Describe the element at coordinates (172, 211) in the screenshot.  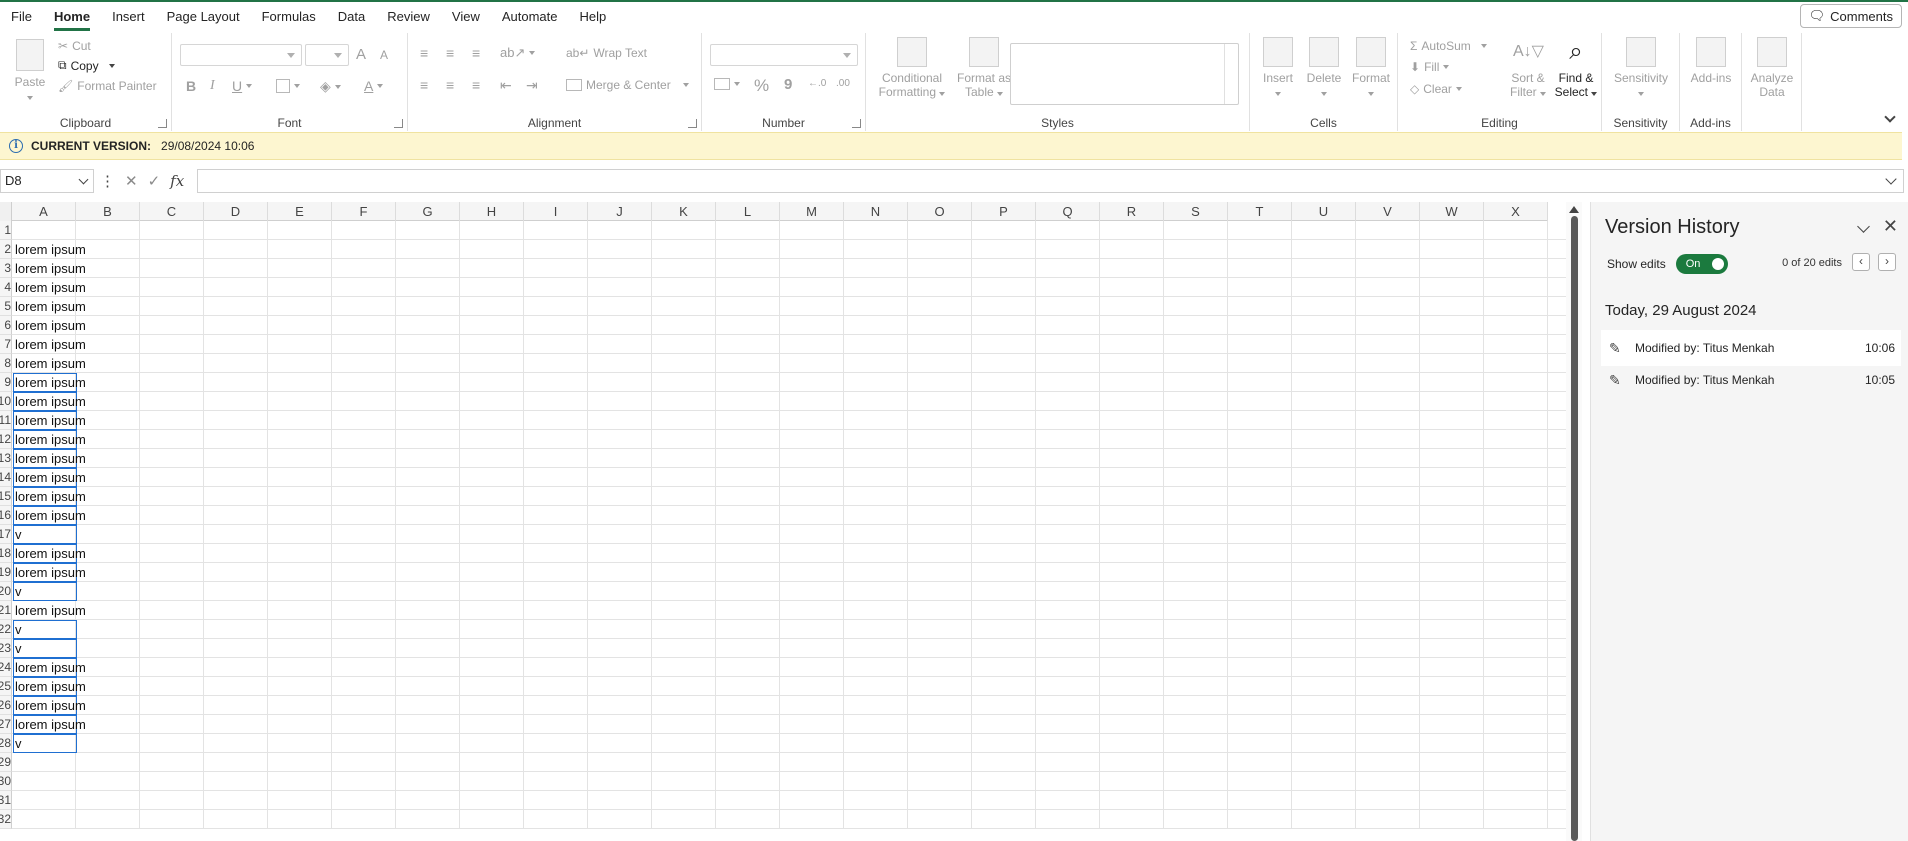
I see `column-header-c: C` at that location.